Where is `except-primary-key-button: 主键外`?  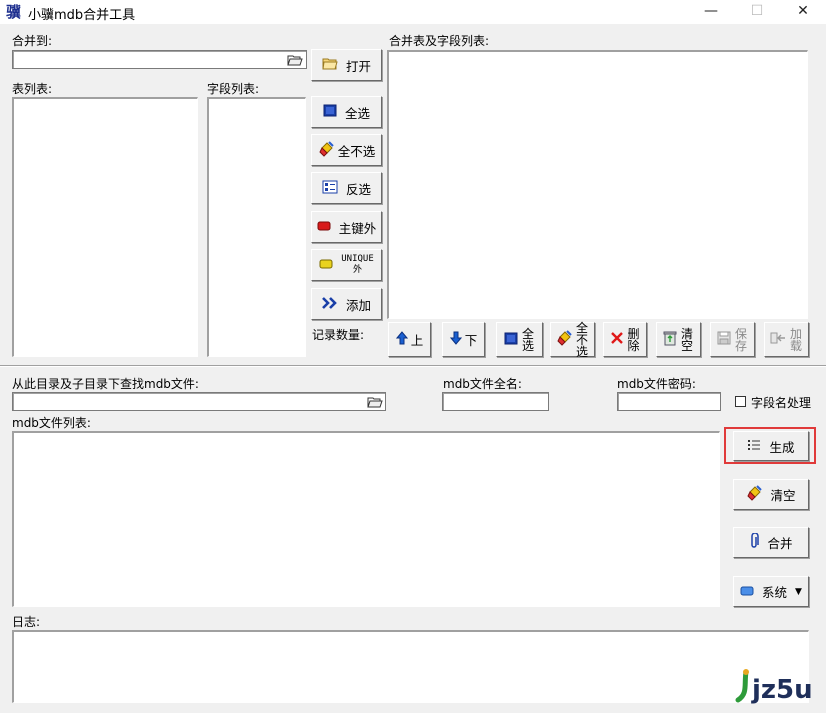
except-primary-key-button: 主键外 is located at coordinates (346, 227).